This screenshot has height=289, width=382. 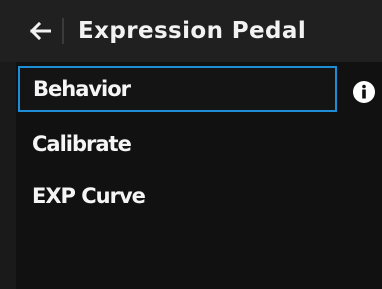 I want to click on menu-item-behavior: Behavior, so click(x=177, y=89).